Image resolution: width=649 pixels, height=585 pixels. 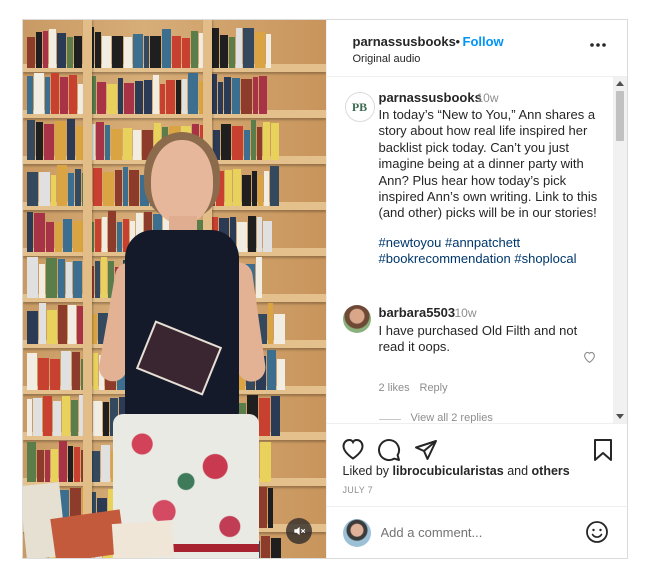 What do you see at coordinates (404, 41) in the screenshot?
I see `author-username: parnassusbooks` at bounding box center [404, 41].